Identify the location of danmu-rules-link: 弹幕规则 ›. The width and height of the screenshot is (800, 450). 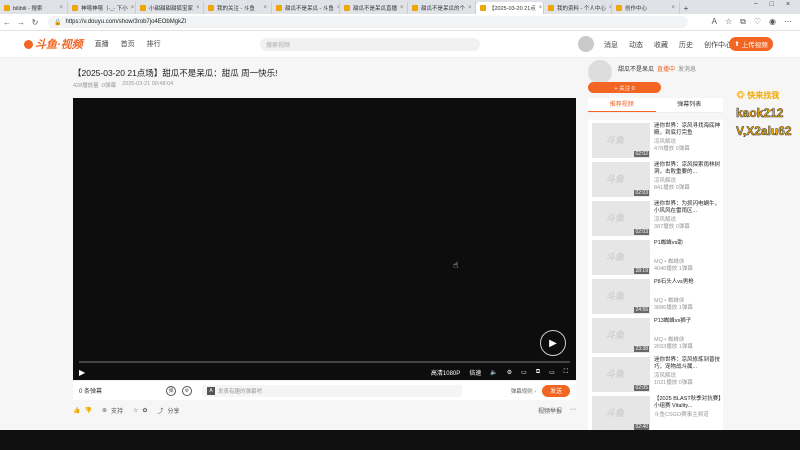
(523, 391).